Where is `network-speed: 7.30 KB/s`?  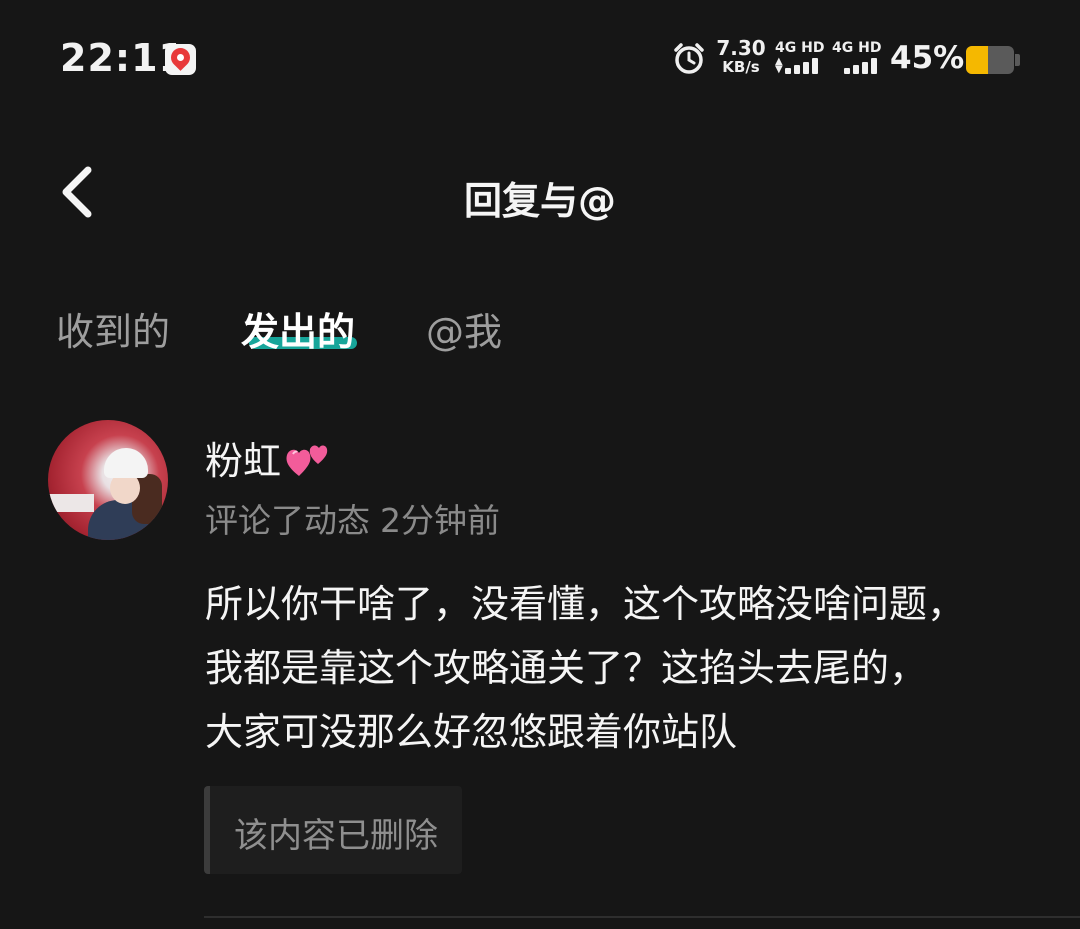 network-speed: 7.30 KB/s is located at coordinates (741, 56).